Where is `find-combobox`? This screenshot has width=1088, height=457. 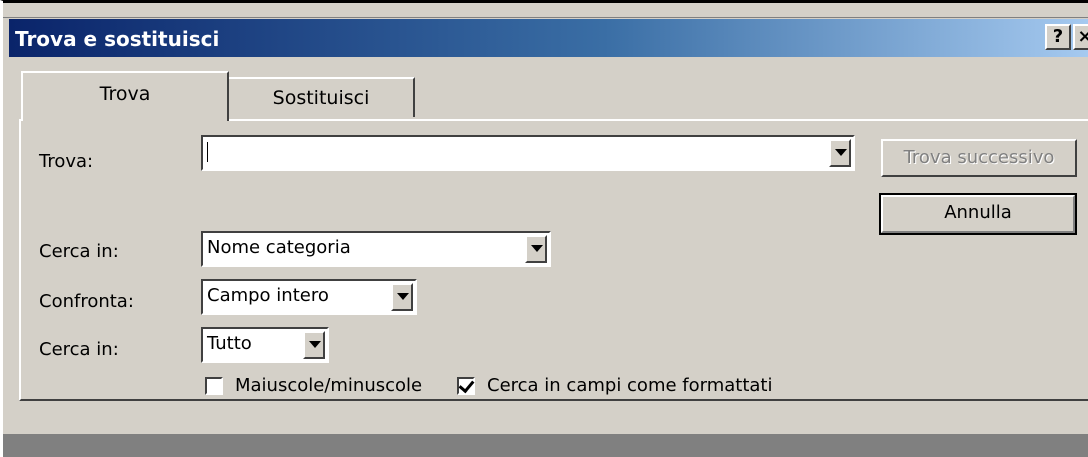
find-combobox is located at coordinates (528, 153).